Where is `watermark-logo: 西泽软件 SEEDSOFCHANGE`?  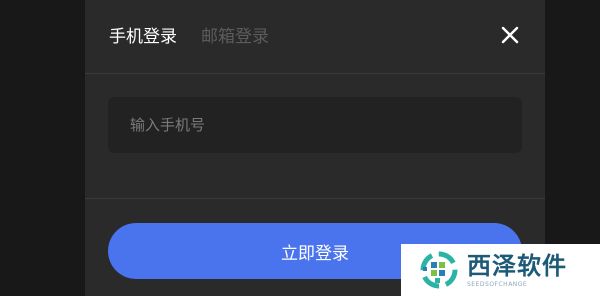 watermark-logo: 西泽软件 SEEDSOFCHANGE is located at coordinates (500, 270).